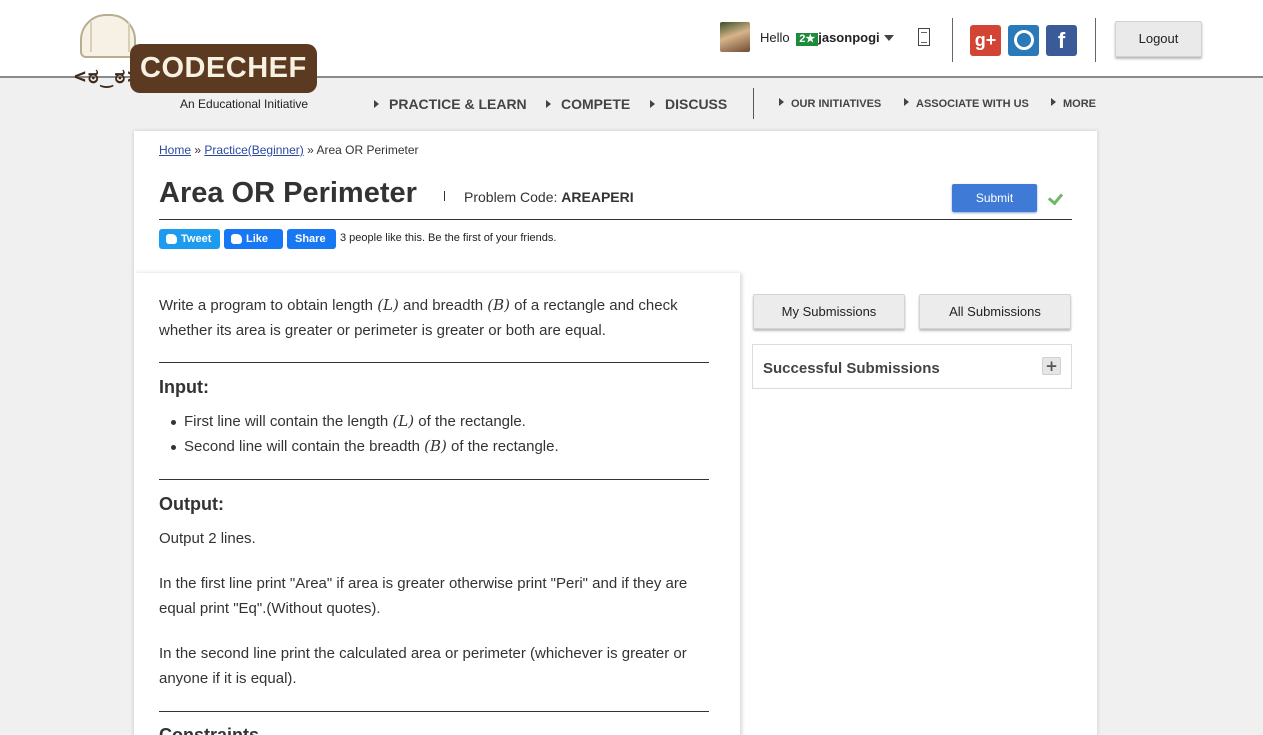 The width and height of the screenshot is (1263, 735). I want to click on successful-submissions-panel: Successful Submissions +, so click(912, 366).